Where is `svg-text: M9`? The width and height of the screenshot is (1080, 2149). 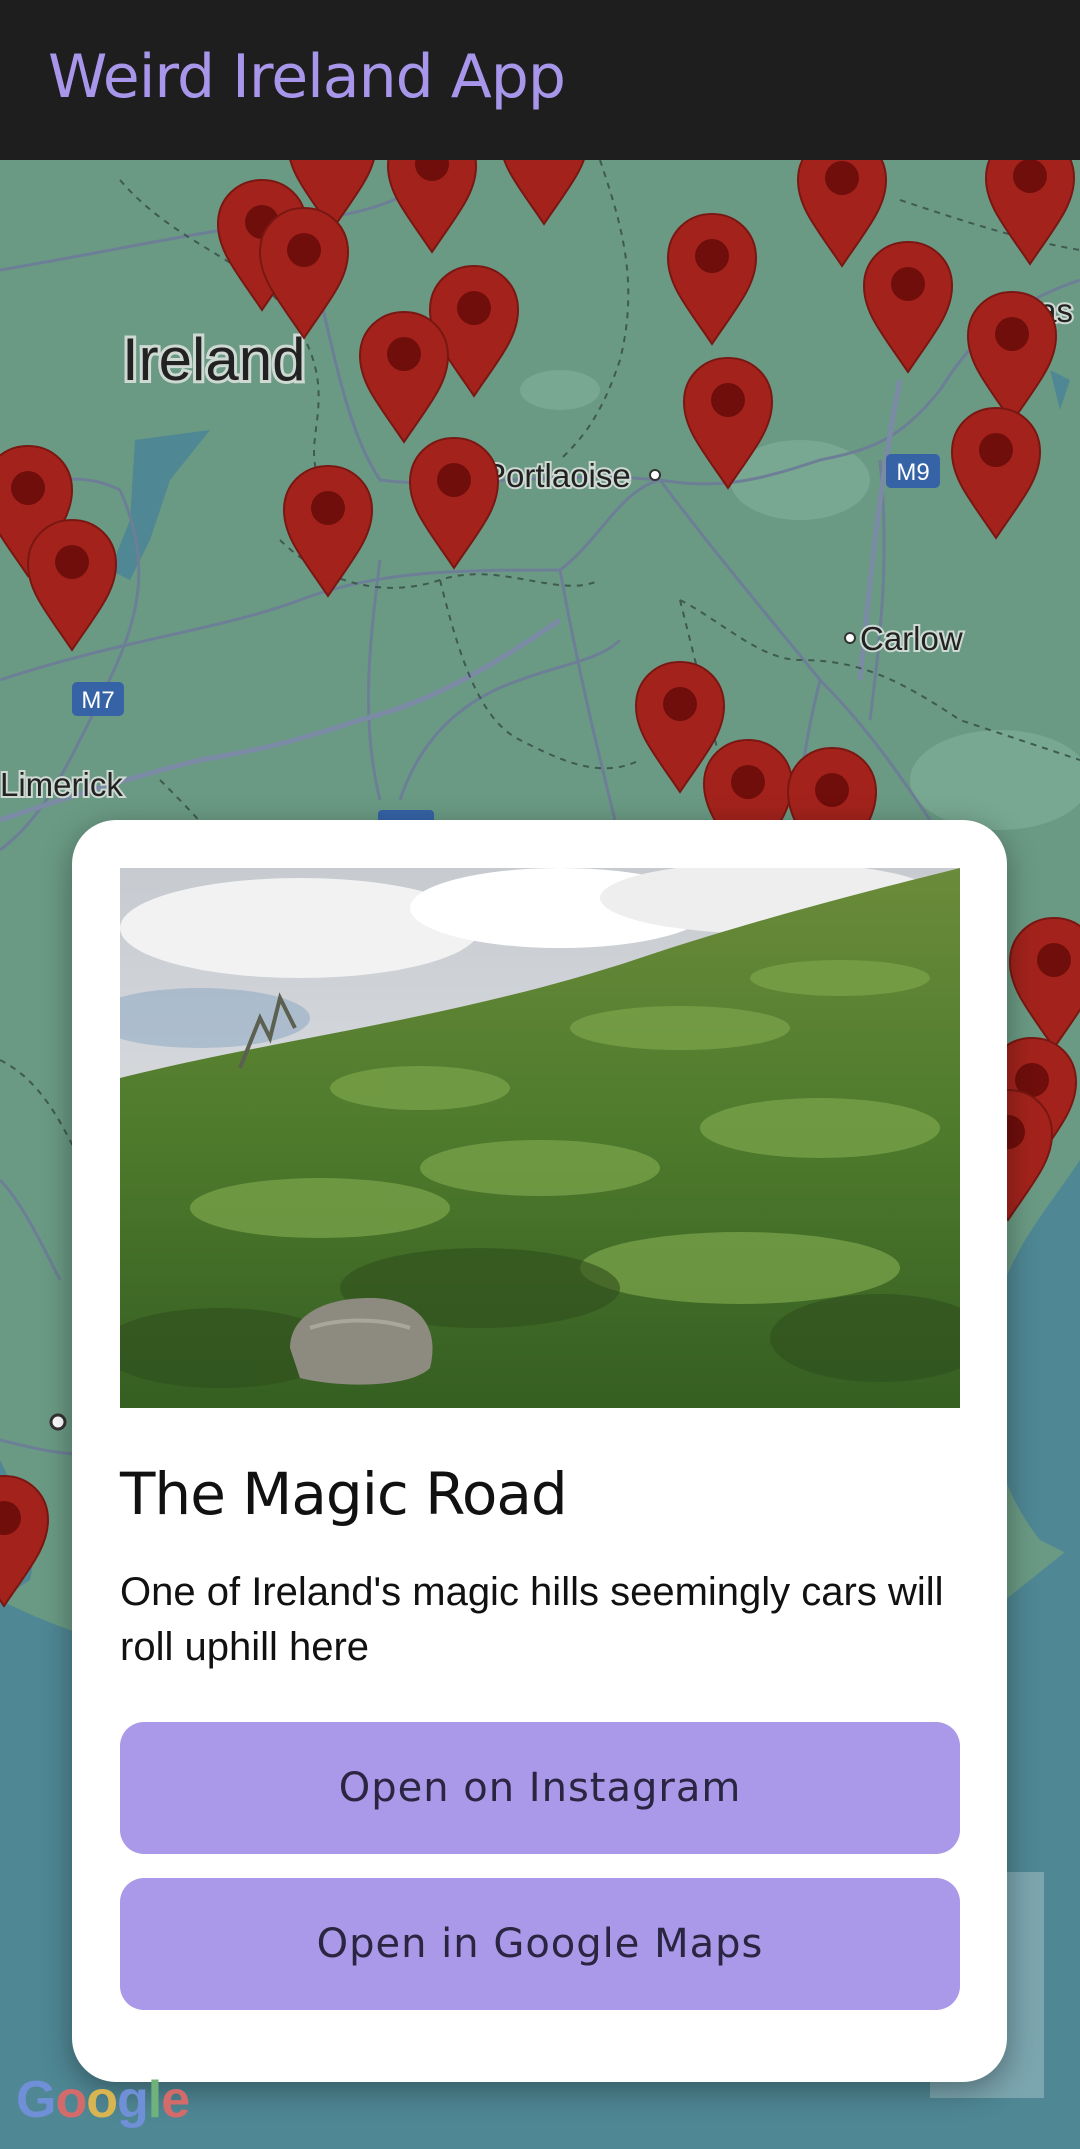
svg-text: M9 is located at coordinates (912, 472).